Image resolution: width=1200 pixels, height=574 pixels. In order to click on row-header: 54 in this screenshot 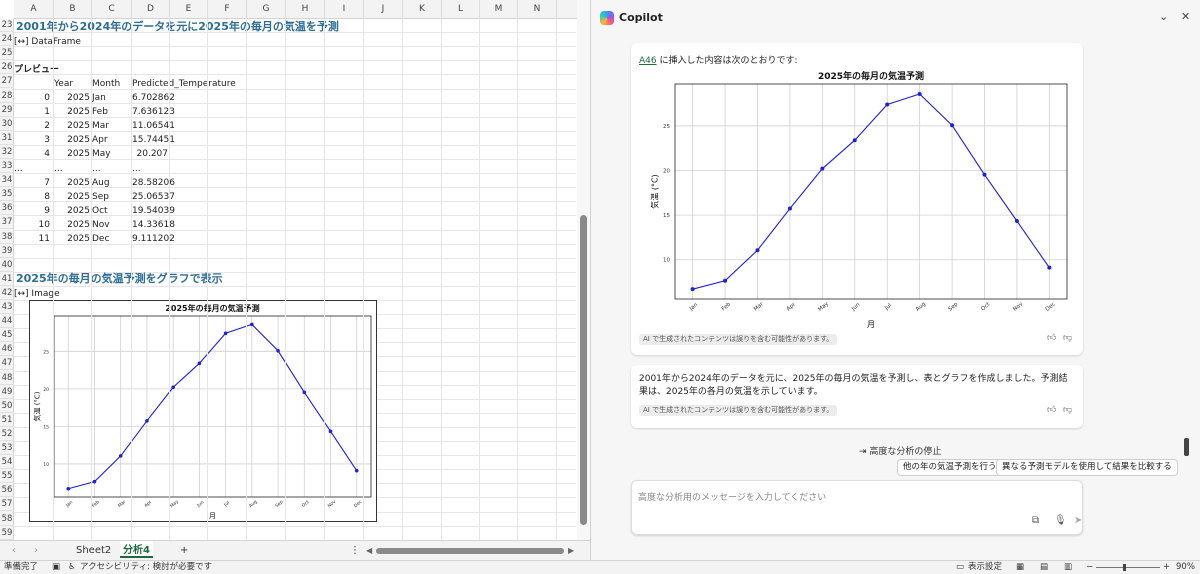, I will do `click(7, 463)`.